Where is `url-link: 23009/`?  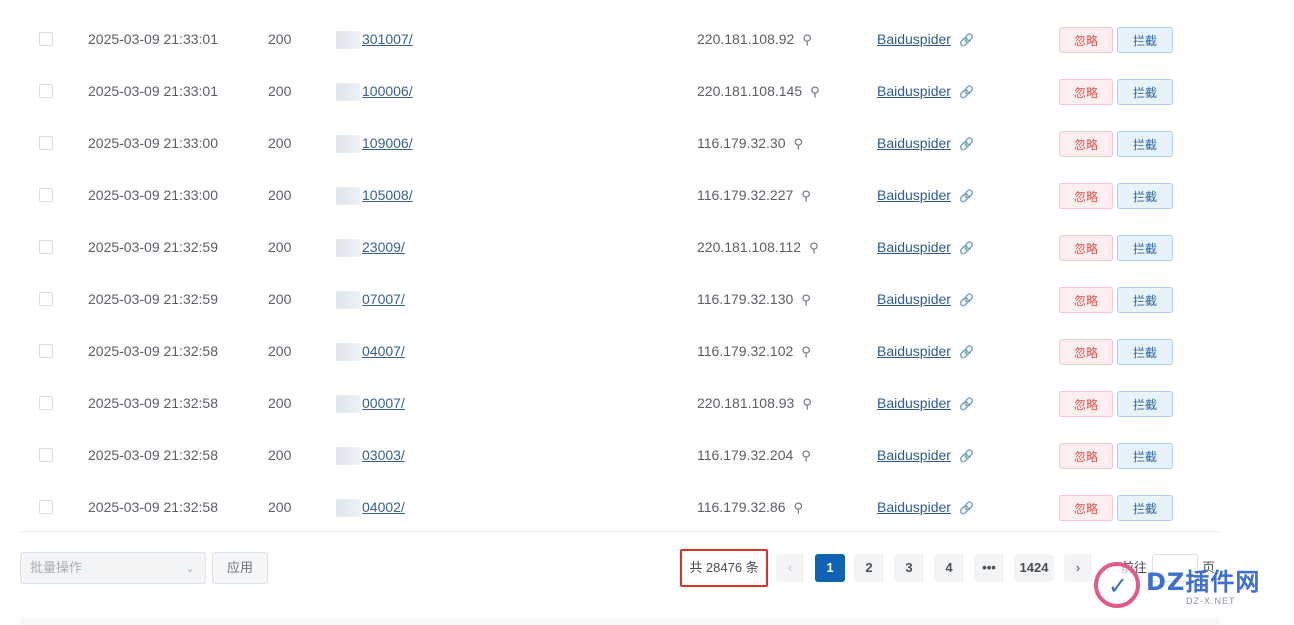 url-link: 23009/ is located at coordinates (383, 247).